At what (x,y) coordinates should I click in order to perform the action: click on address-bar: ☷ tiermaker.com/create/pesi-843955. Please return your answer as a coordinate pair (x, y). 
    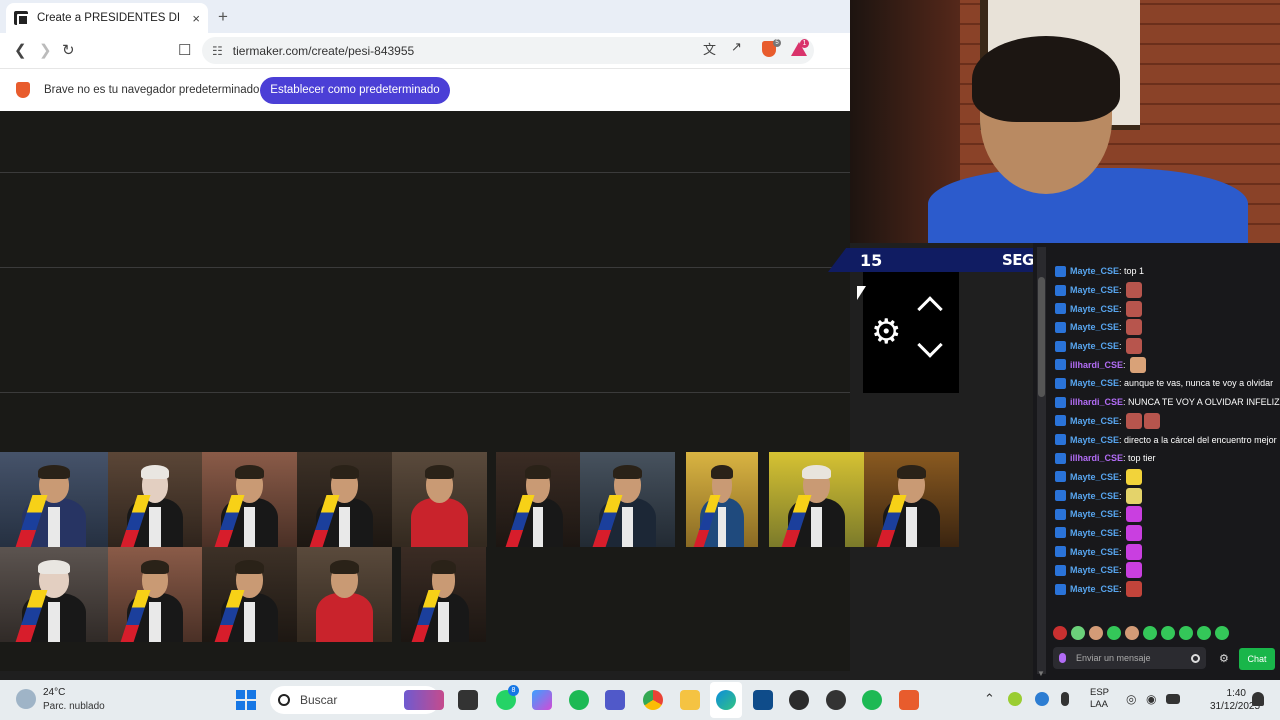
    Looking at the image, I should click on (508, 50).